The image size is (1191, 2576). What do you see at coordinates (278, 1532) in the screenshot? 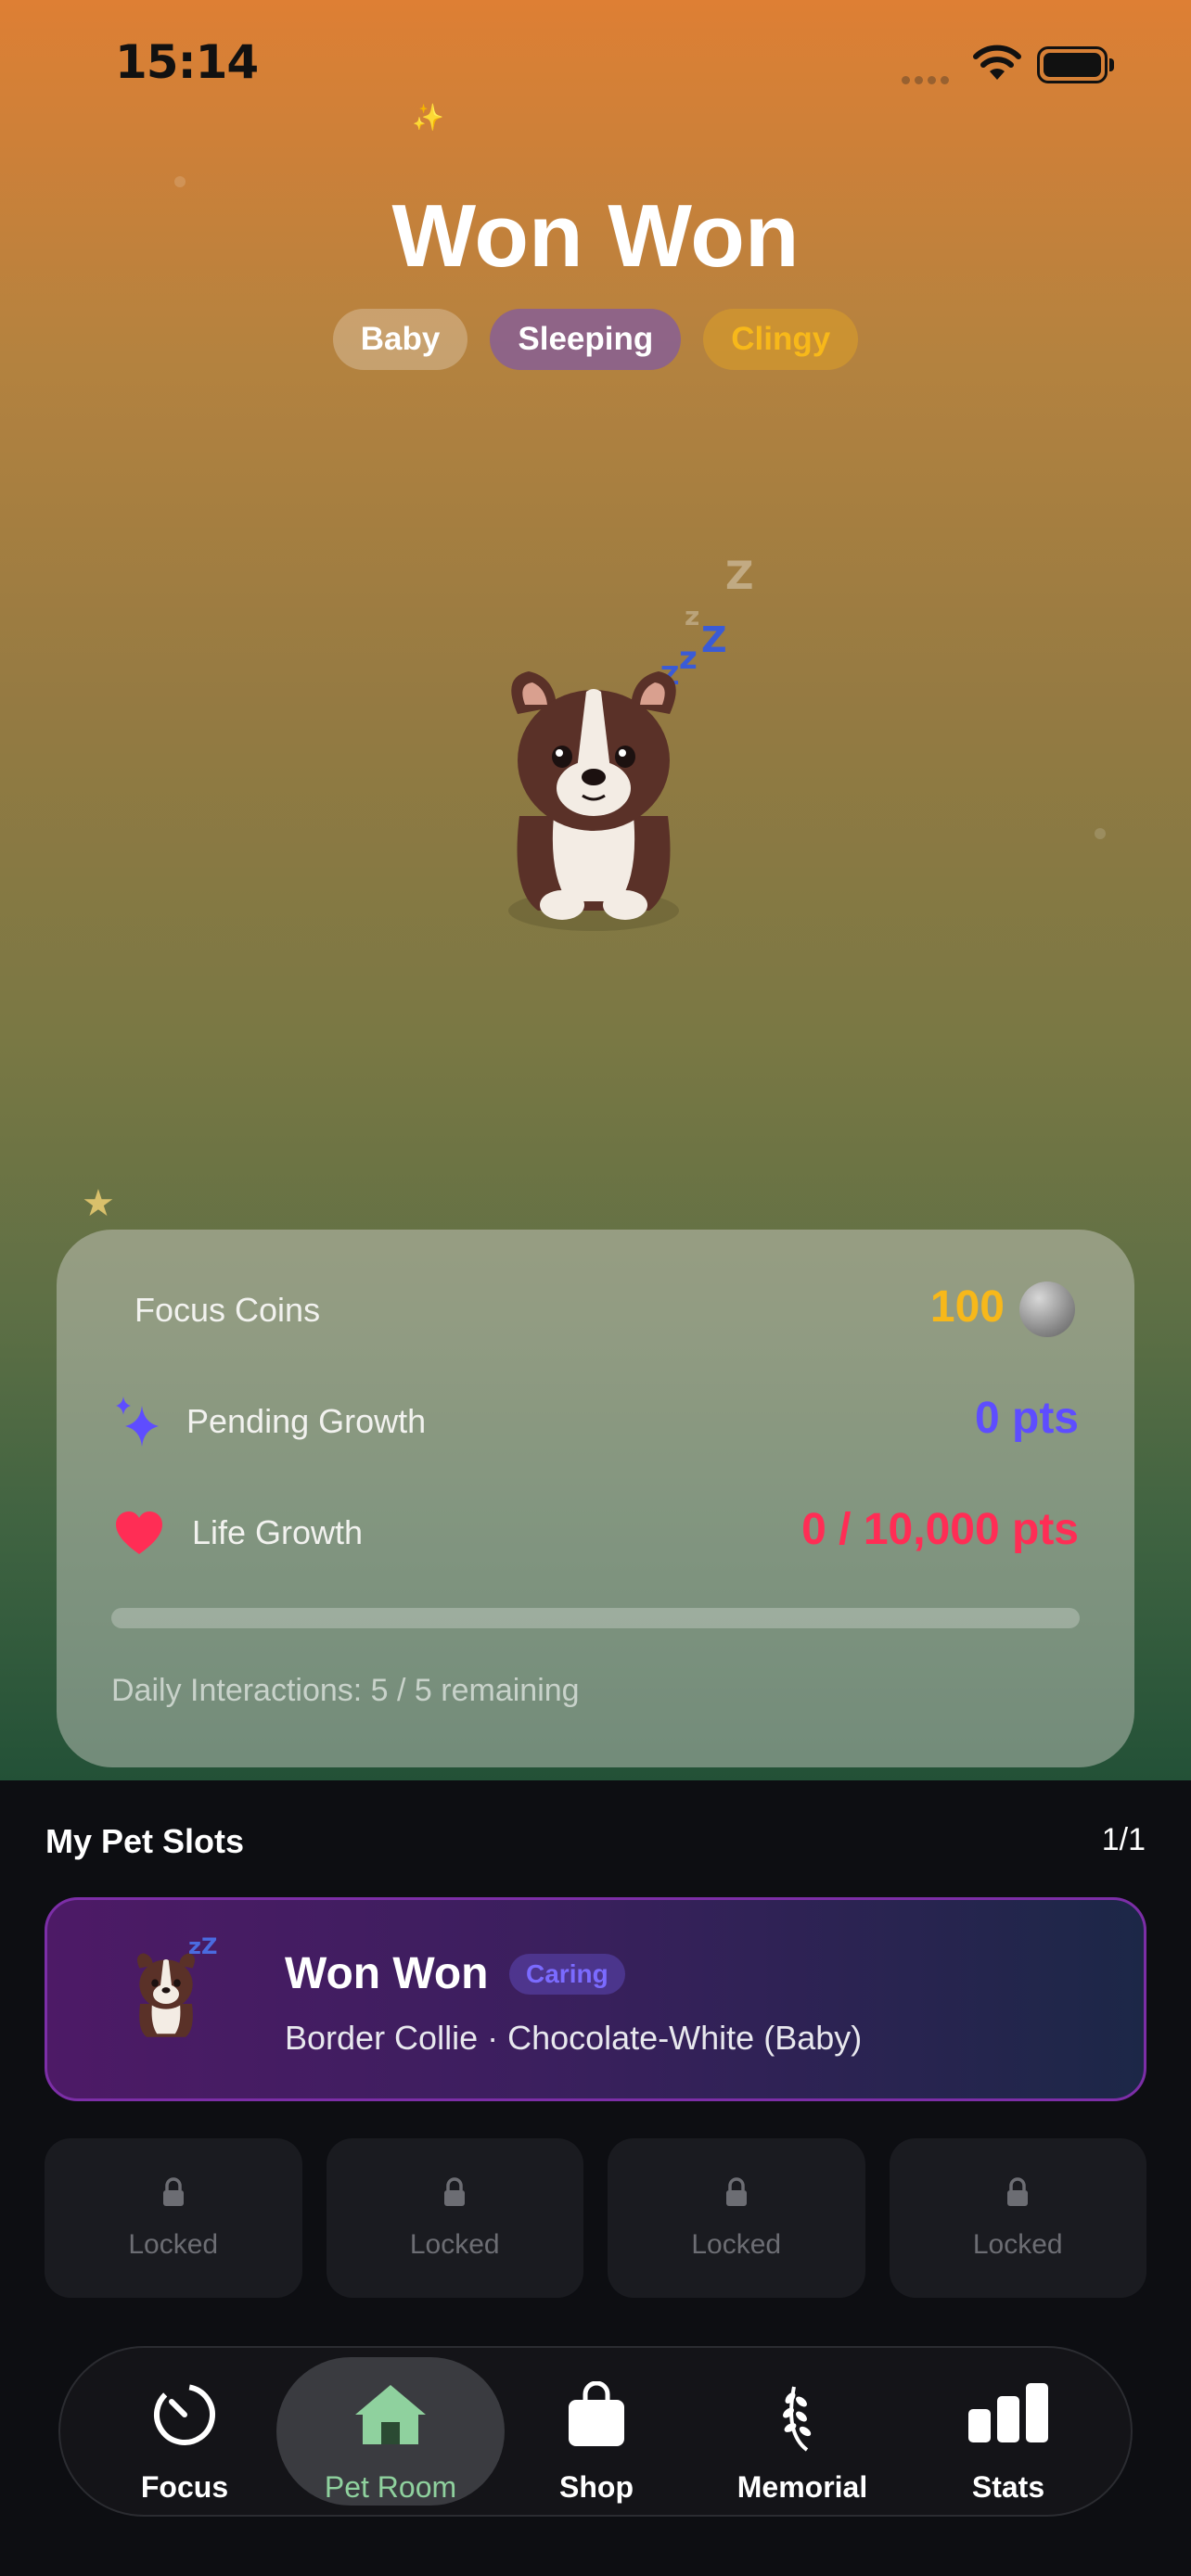
I see `life-growth-label: Life Growth` at bounding box center [278, 1532].